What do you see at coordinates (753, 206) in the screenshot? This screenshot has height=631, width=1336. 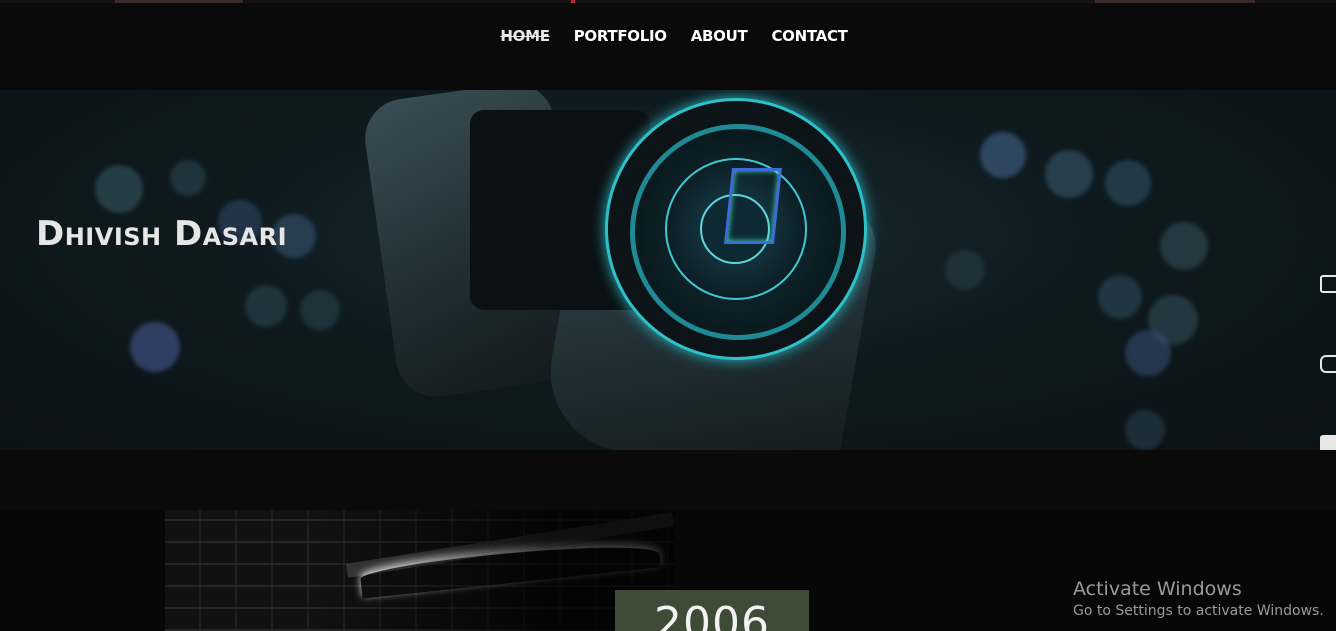 I see `lens-logo-reflection` at bounding box center [753, 206].